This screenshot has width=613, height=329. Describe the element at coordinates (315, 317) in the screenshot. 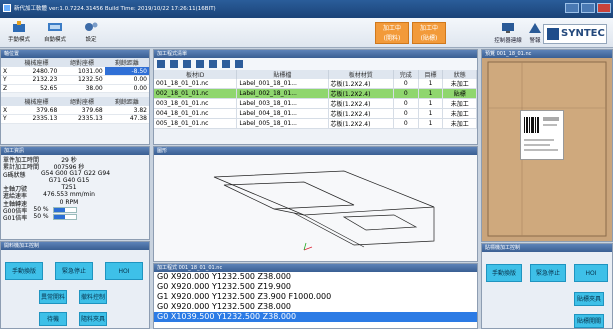

I see `gcode-line-selected: G0 X1039.500 Y1232.500 Z38.000` at that location.